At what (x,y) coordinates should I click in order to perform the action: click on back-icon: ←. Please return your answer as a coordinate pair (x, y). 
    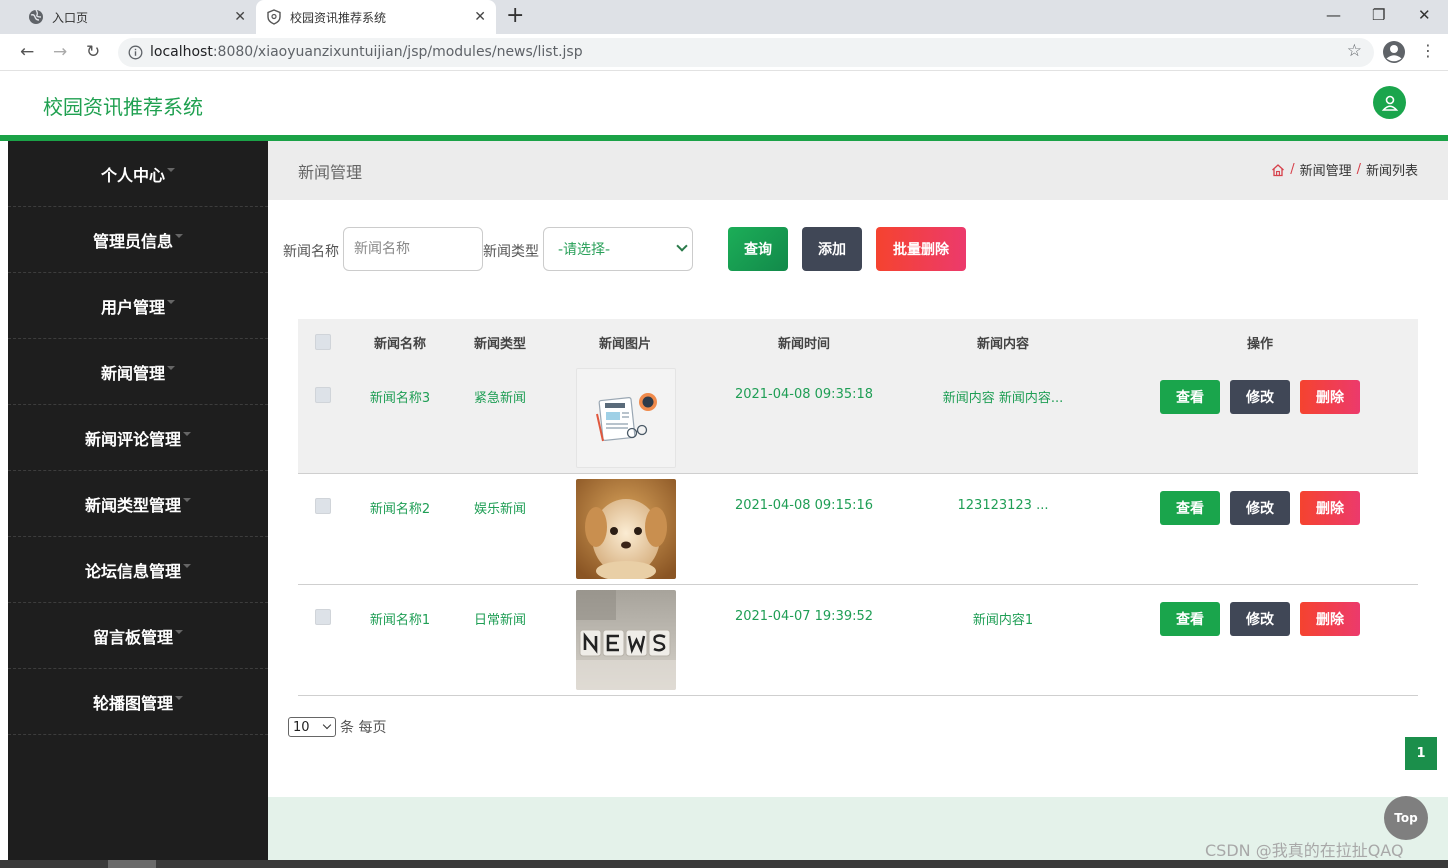
    Looking at the image, I should click on (27, 52).